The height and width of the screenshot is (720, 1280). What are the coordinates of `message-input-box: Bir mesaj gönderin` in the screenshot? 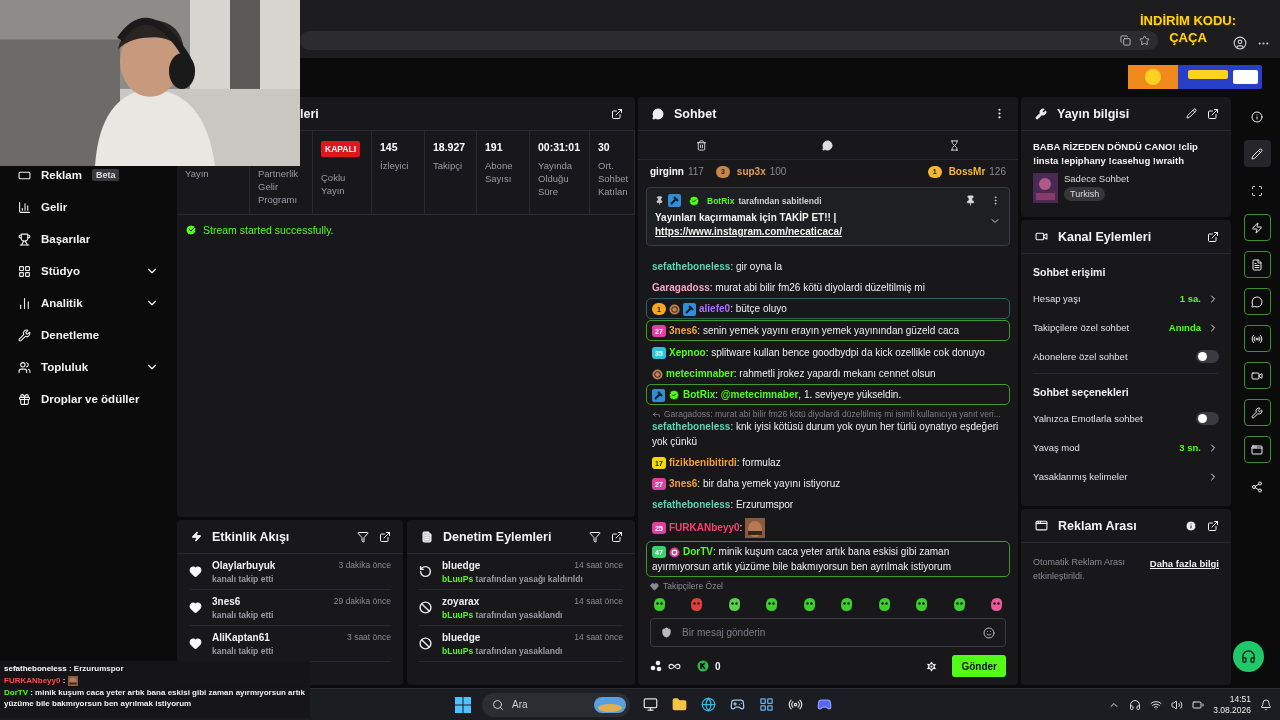 It's located at (828, 632).